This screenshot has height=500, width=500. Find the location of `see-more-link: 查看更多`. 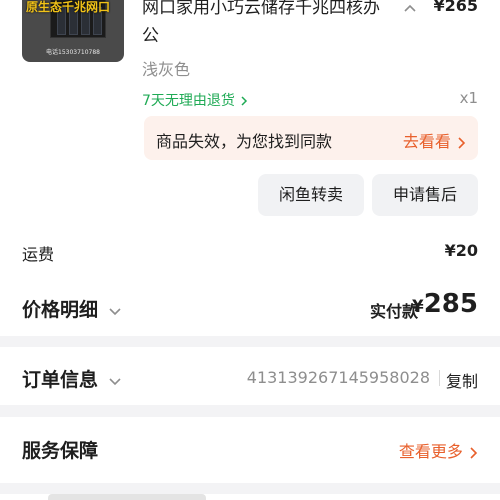

see-more-link: 查看更多 is located at coordinates (438, 450).